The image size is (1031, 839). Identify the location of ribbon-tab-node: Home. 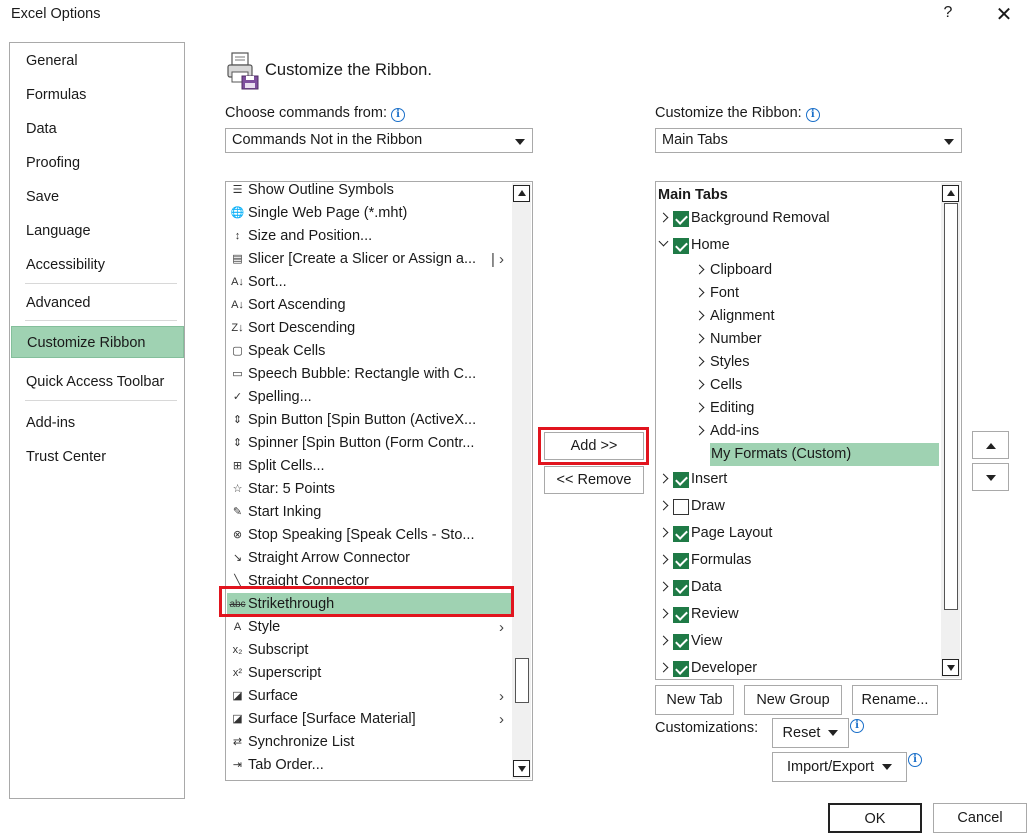
(798, 245).